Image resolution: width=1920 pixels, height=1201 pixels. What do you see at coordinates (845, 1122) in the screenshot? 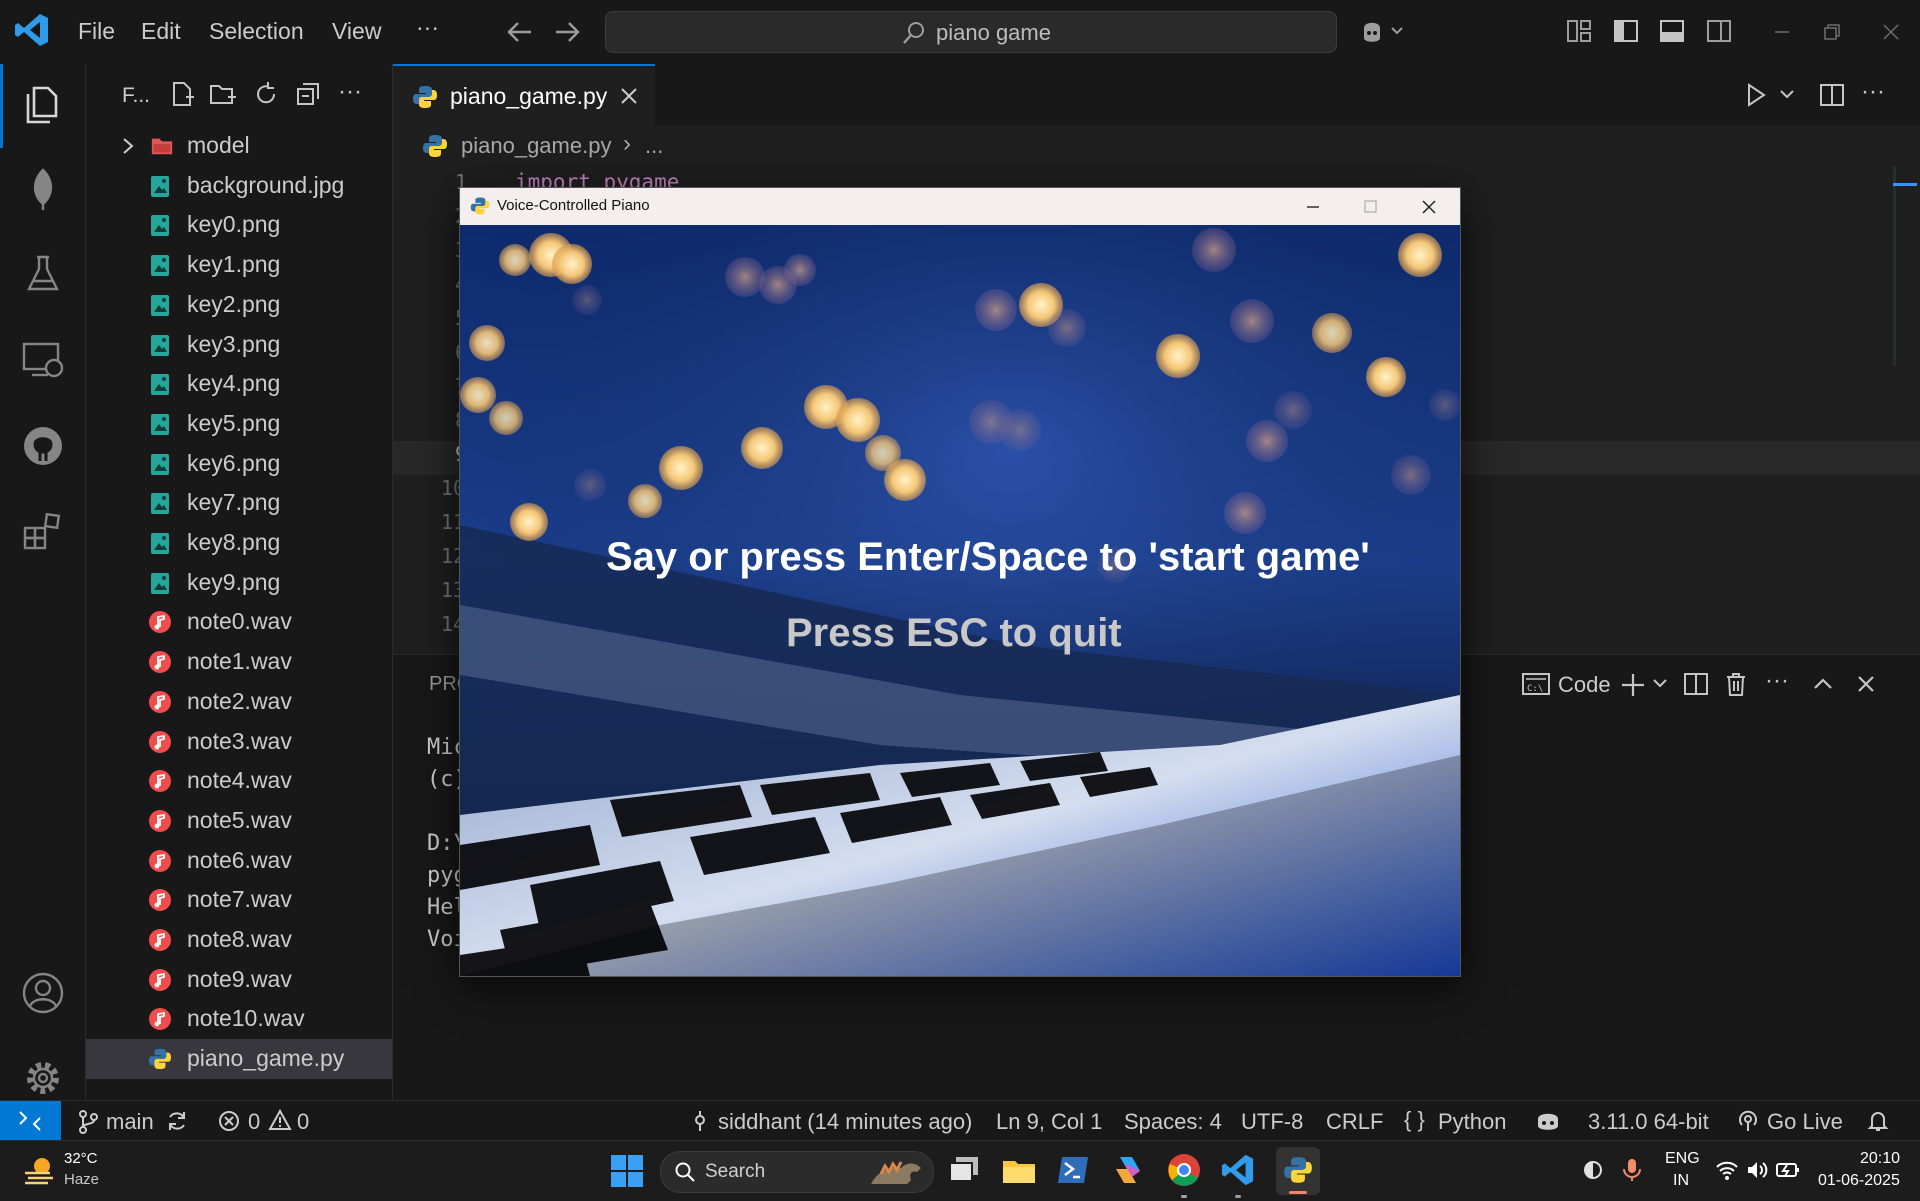
I see `git-blame: siddhant (14 minutes ago)` at bounding box center [845, 1122].